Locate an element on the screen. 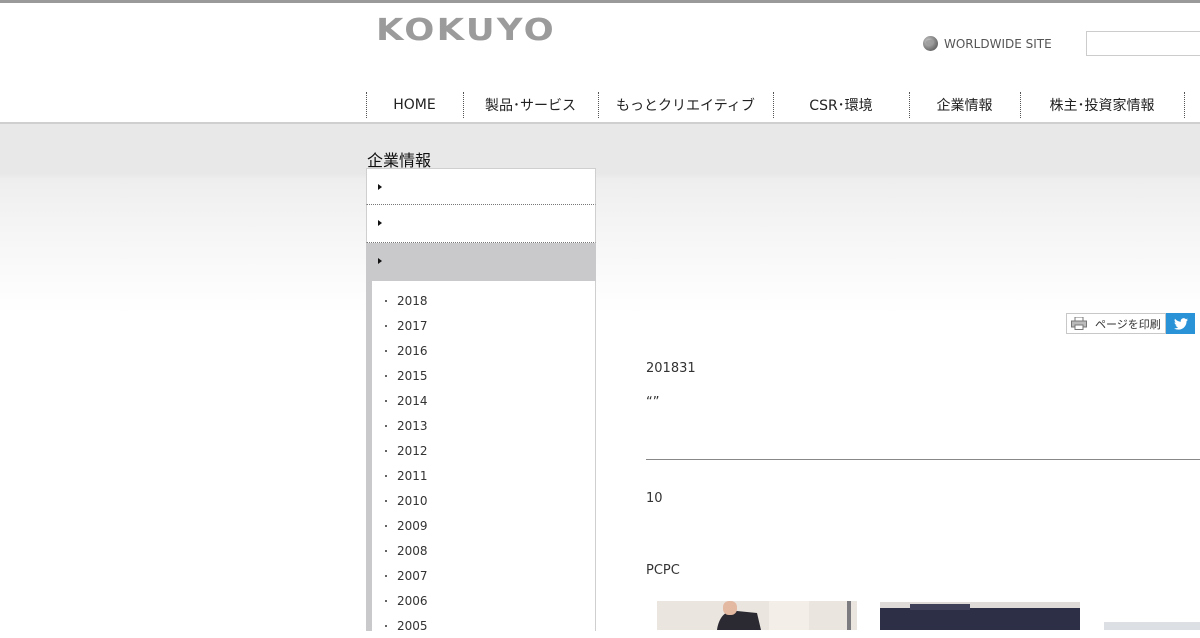  year-link-2007: 2007 is located at coordinates (483, 575).